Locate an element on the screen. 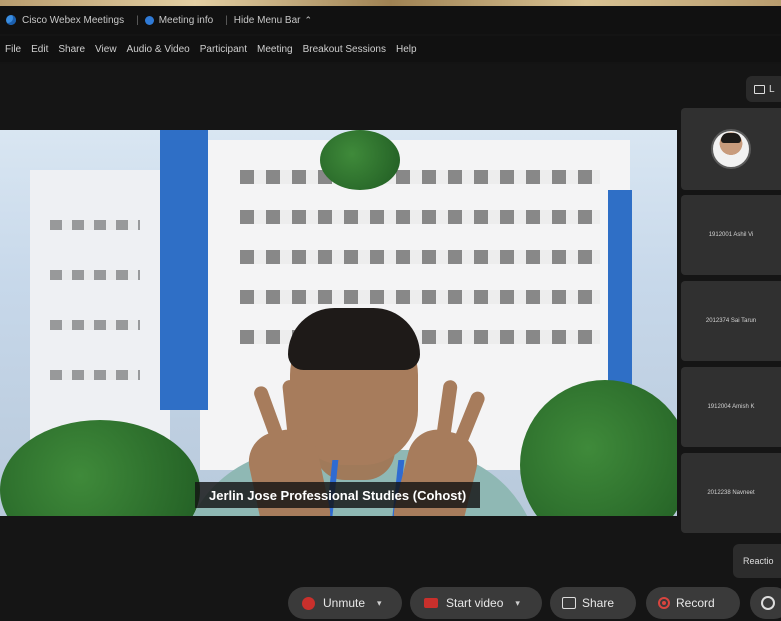  participant-tile: 2012374 Sai Tarun is located at coordinates (731, 321).